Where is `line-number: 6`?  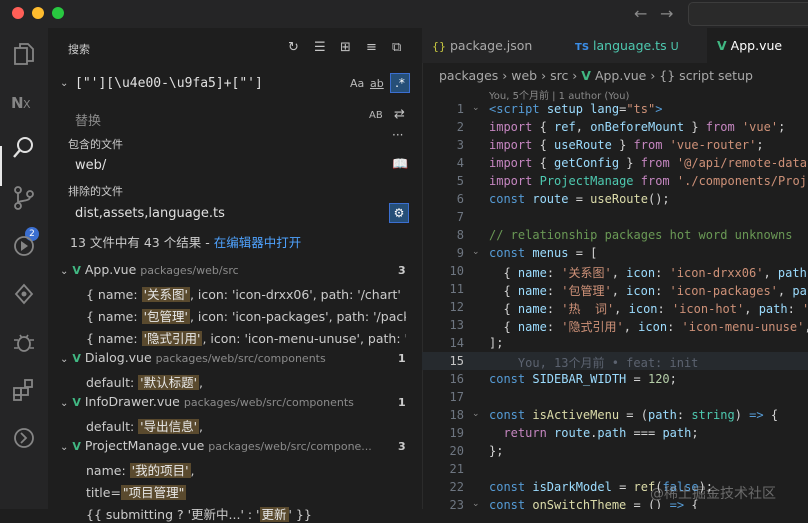
line-number: 6 is located at coordinates (460, 199).